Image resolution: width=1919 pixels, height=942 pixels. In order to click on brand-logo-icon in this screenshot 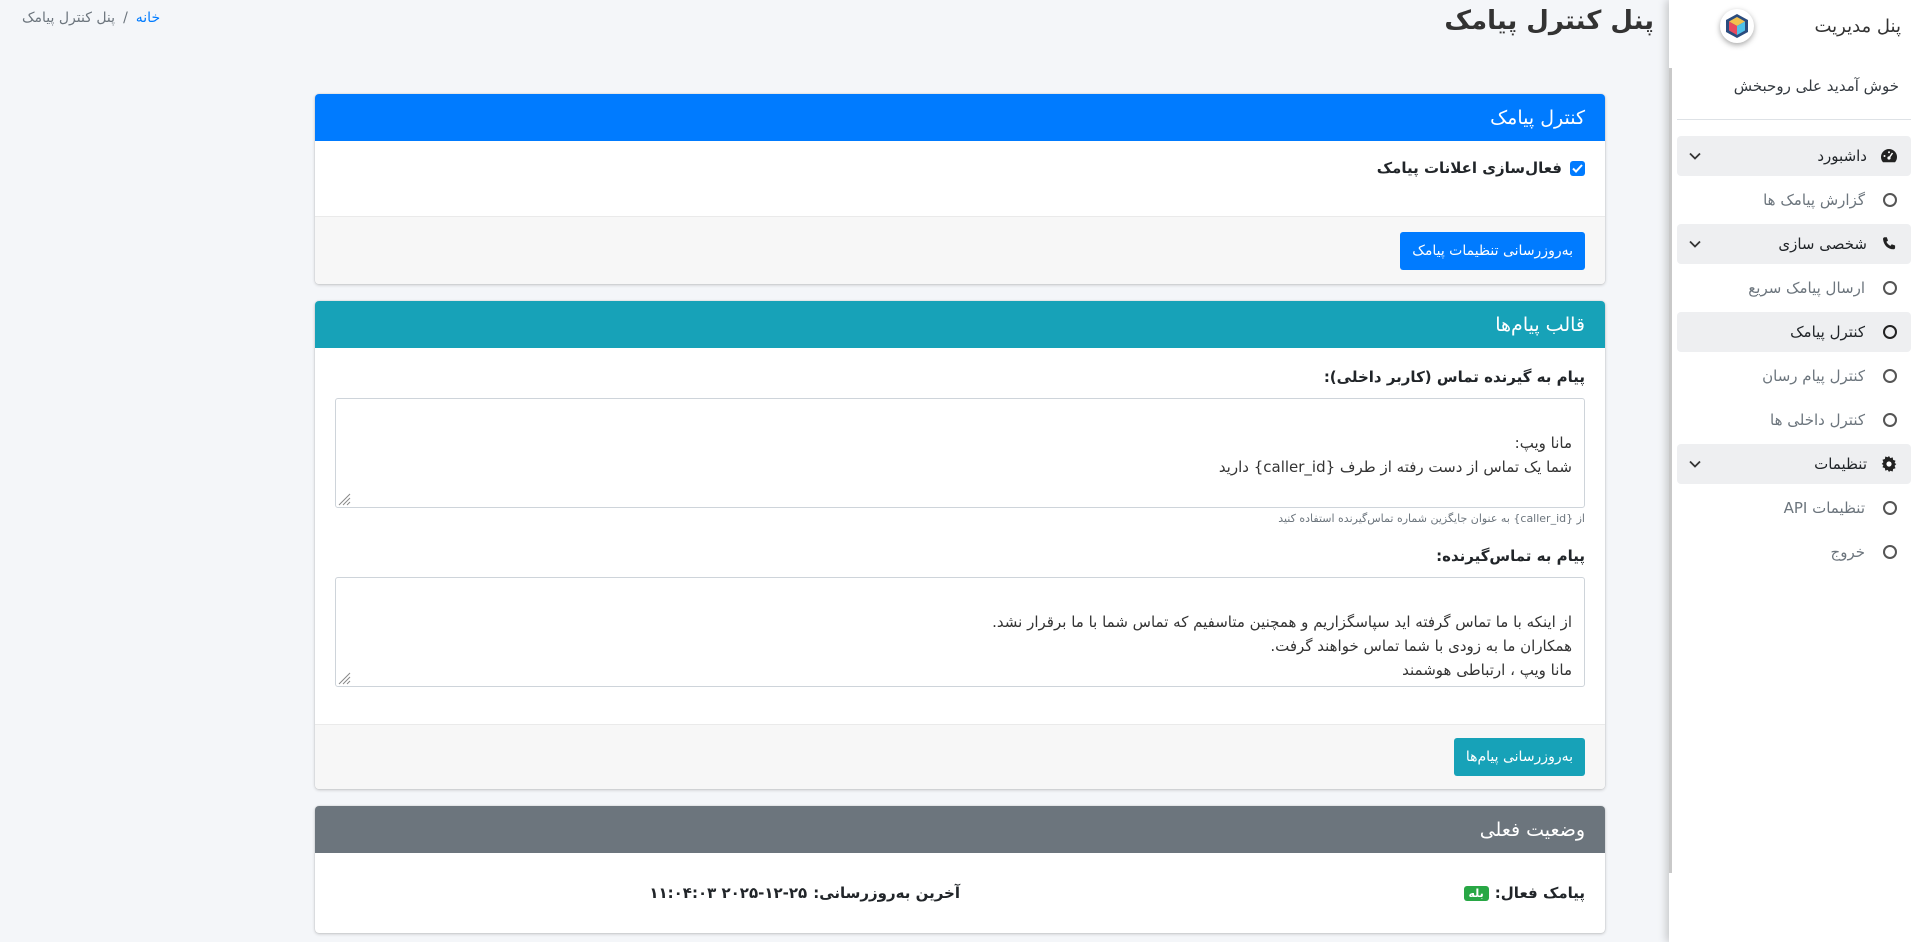, I will do `click(1737, 26)`.